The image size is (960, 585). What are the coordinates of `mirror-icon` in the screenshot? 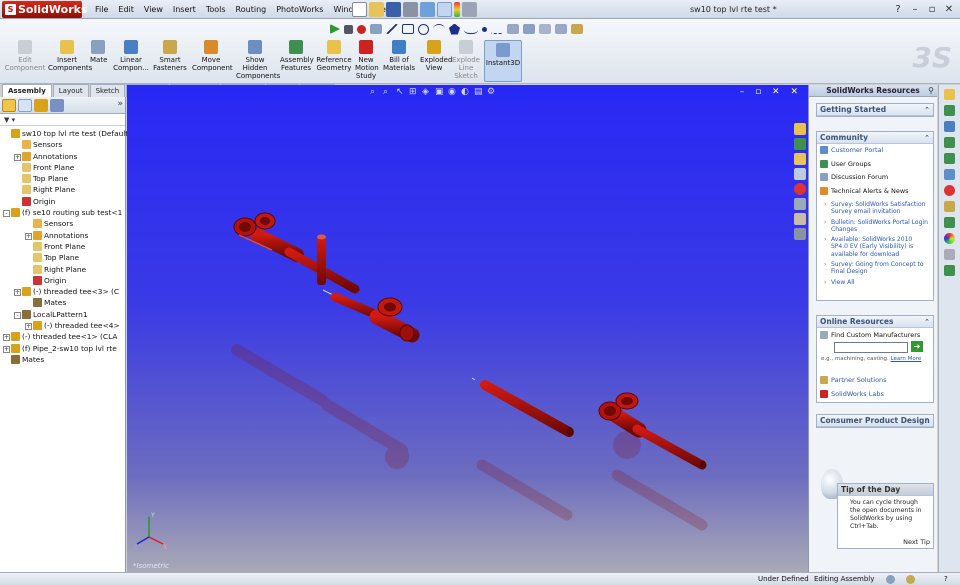 It's located at (513, 29).